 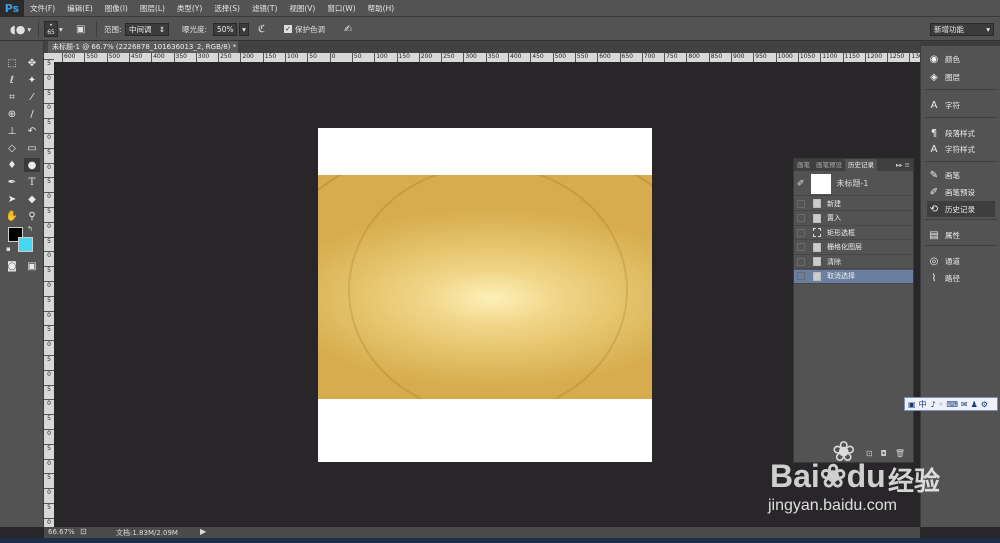 I want to click on dock-history: ⟲ 历史记录, so click(x=961, y=209).